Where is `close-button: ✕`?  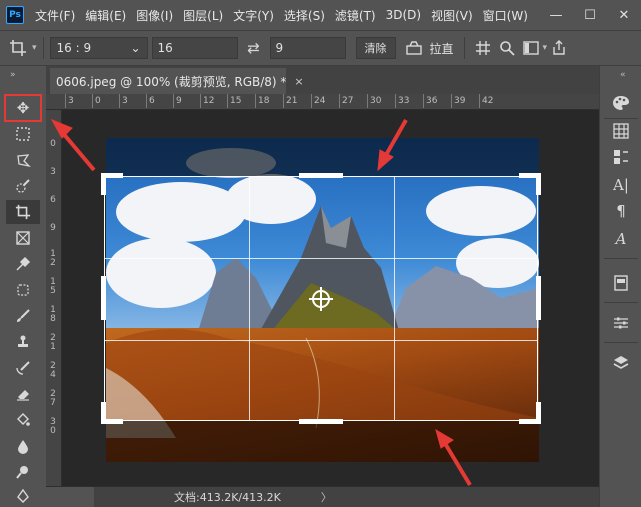
close-button: ✕ is located at coordinates (624, 15).